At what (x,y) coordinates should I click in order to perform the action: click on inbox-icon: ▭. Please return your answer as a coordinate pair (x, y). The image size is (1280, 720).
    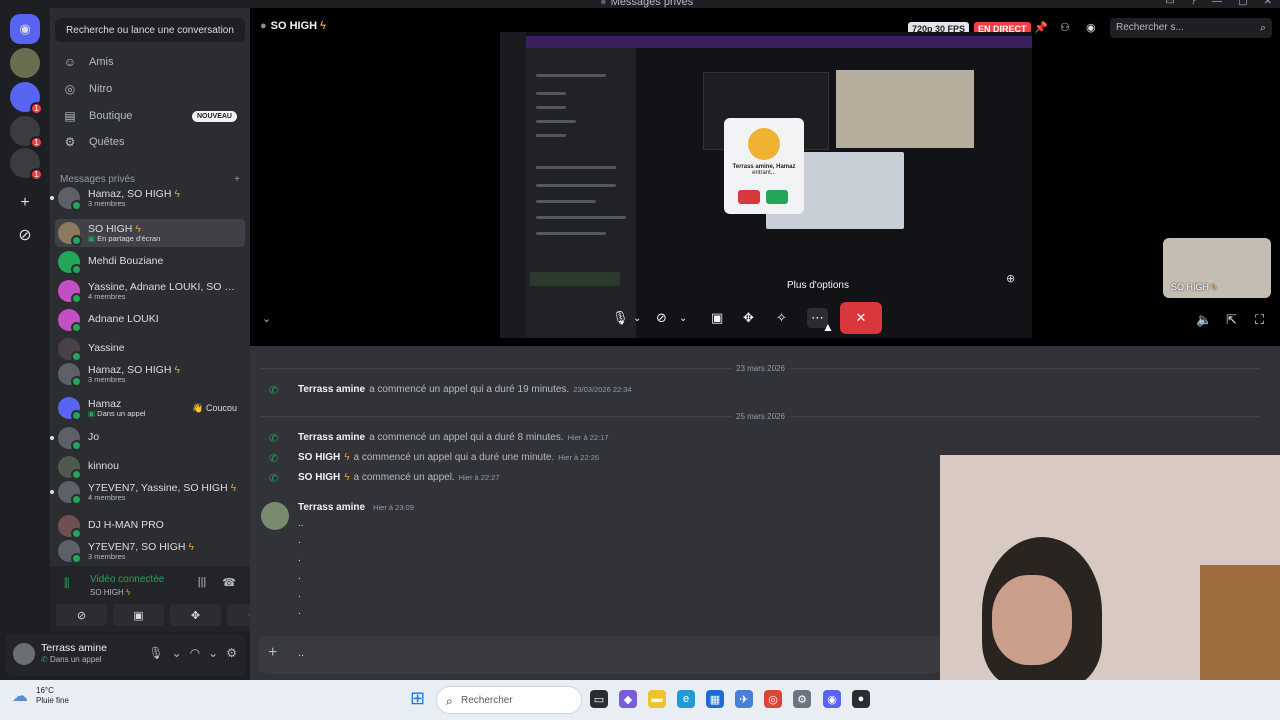
    Looking at the image, I should click on (1169, 3).